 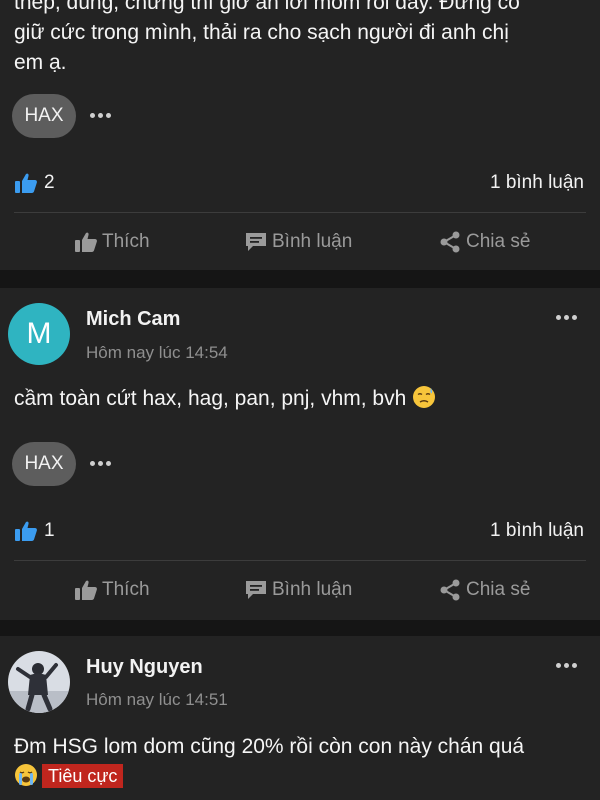 What do you see at coordinates (424, 397) in the screenshot?
I see `downcast-face-with-sweat-icon` at bounding box center [424, 397].